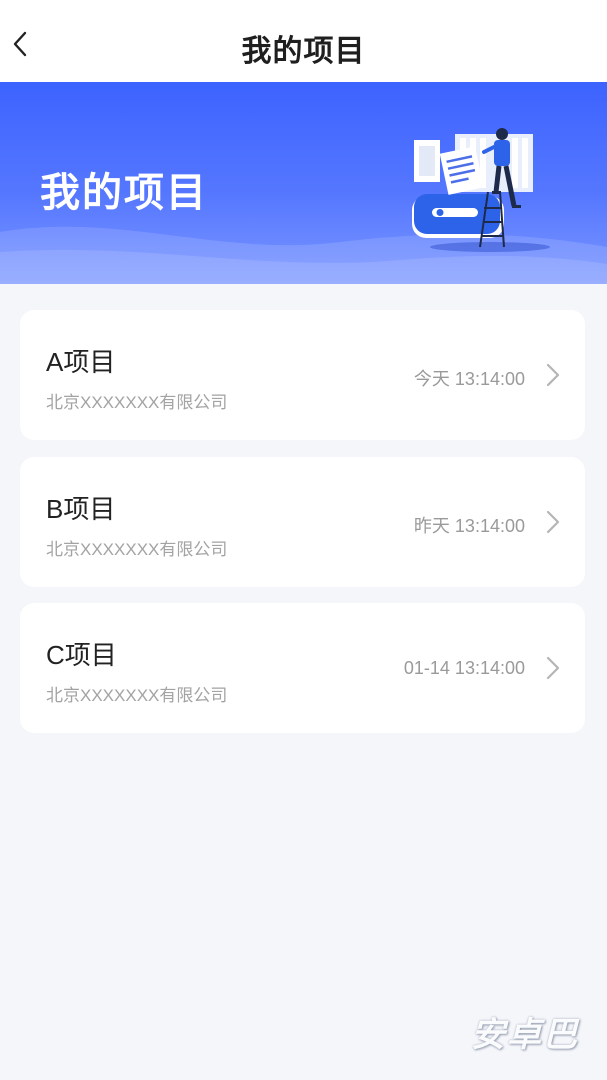  Describe the element at coordinates (302, 375) in the screenshot. I see `project-card: A项目 北京XXXXXXX有限公司 今天 13:14:00` at that location.